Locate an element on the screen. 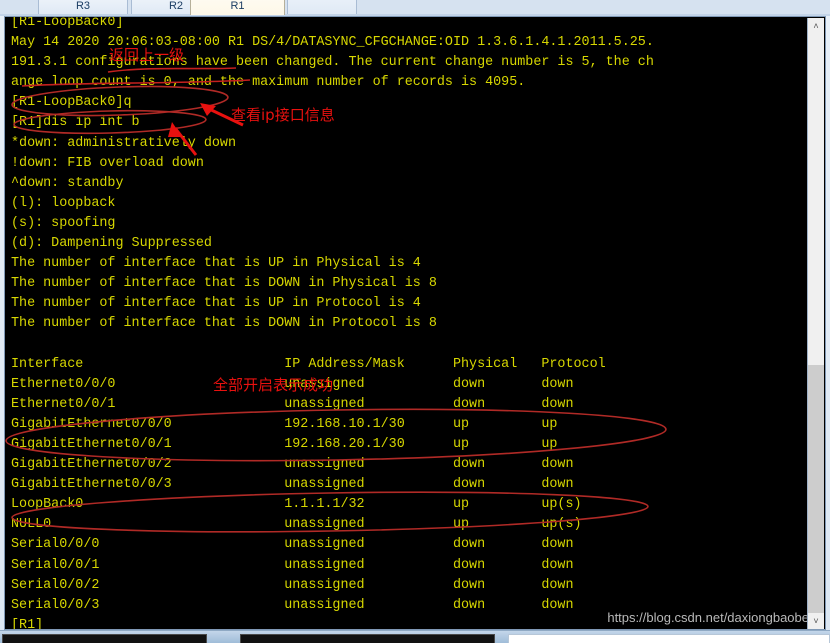 The image size is (830, 643). terminal-line: Serial0/0/2 unassigned down down is located at coordinates (292, 585).